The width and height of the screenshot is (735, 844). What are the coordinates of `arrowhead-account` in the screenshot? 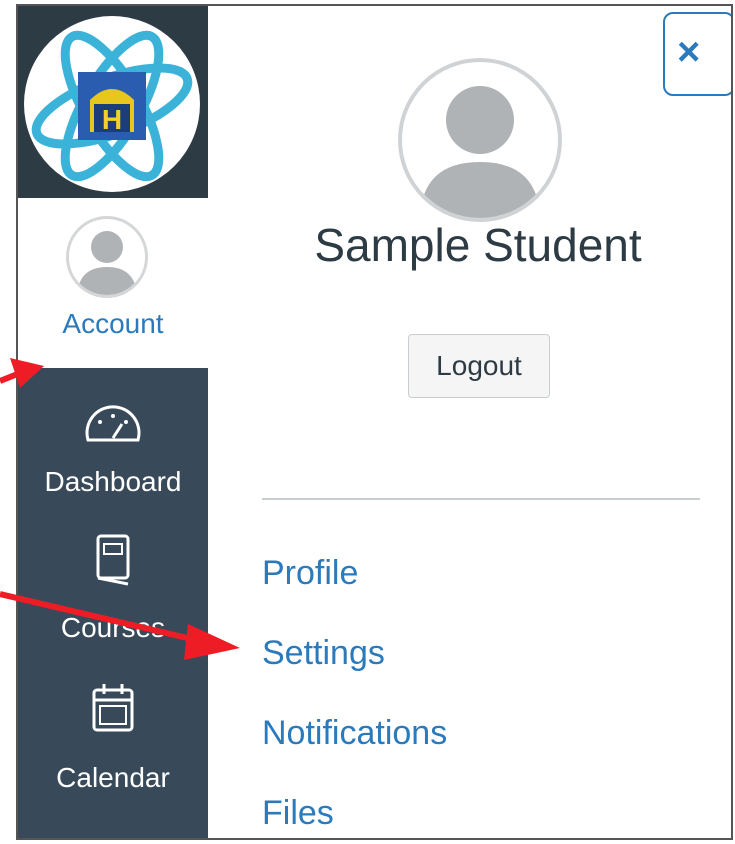 It's located at (27, 373).